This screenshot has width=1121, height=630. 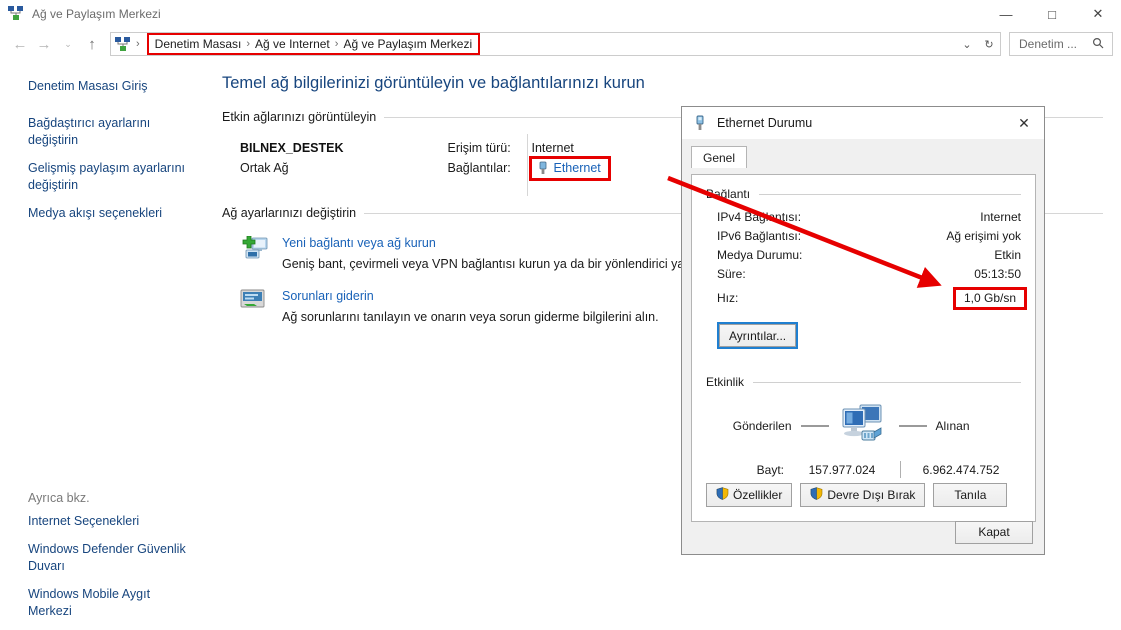 What do you see at coordinates (816, 495) in the screenshot?
I see `shield-icon` at bounding box center [816, 495].